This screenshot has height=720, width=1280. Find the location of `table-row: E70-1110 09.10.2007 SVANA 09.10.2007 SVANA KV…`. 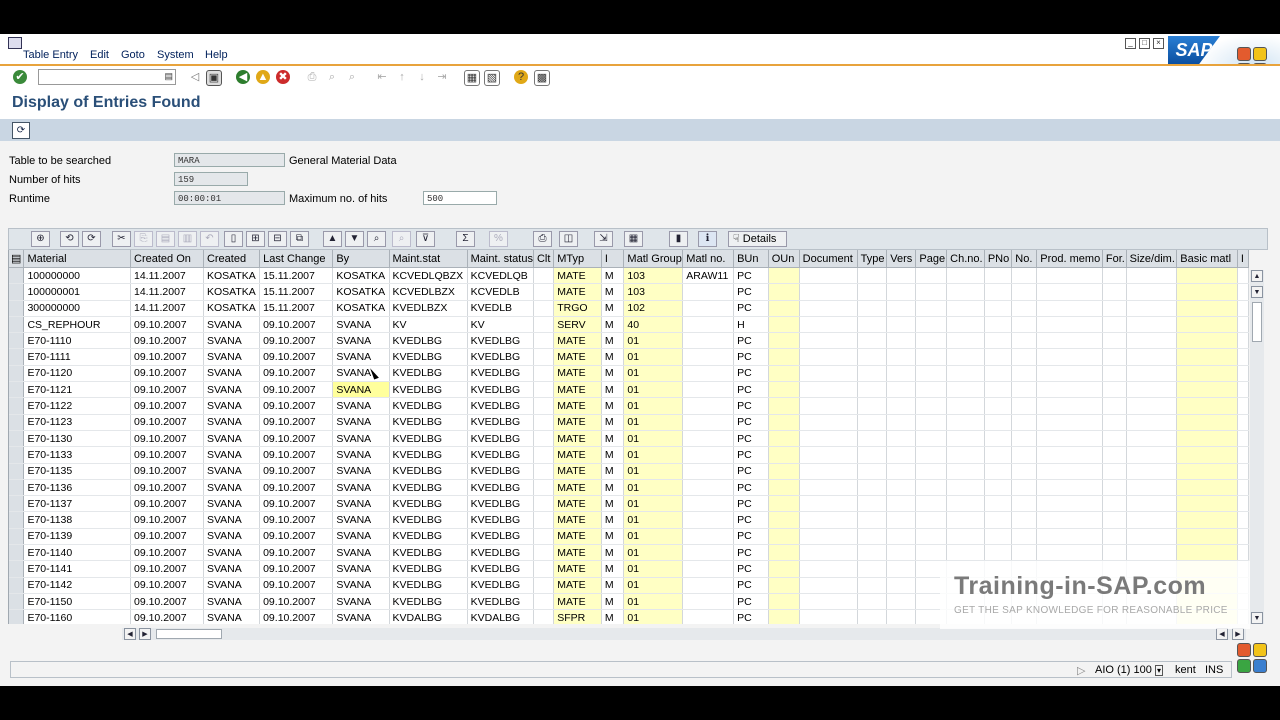

table-row: E70-1110 09.10.2007 SVANA 09.10.2007 SVANA KV… is located at coordinates (629, 341).